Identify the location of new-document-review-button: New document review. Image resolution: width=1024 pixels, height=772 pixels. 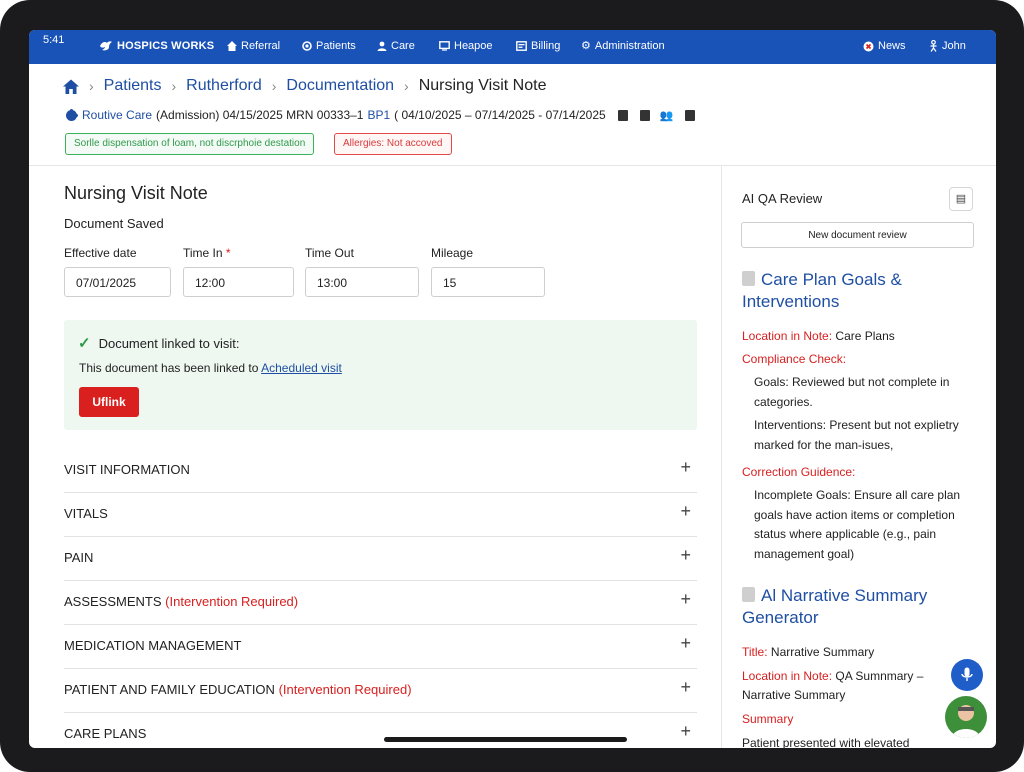
(857, 235).